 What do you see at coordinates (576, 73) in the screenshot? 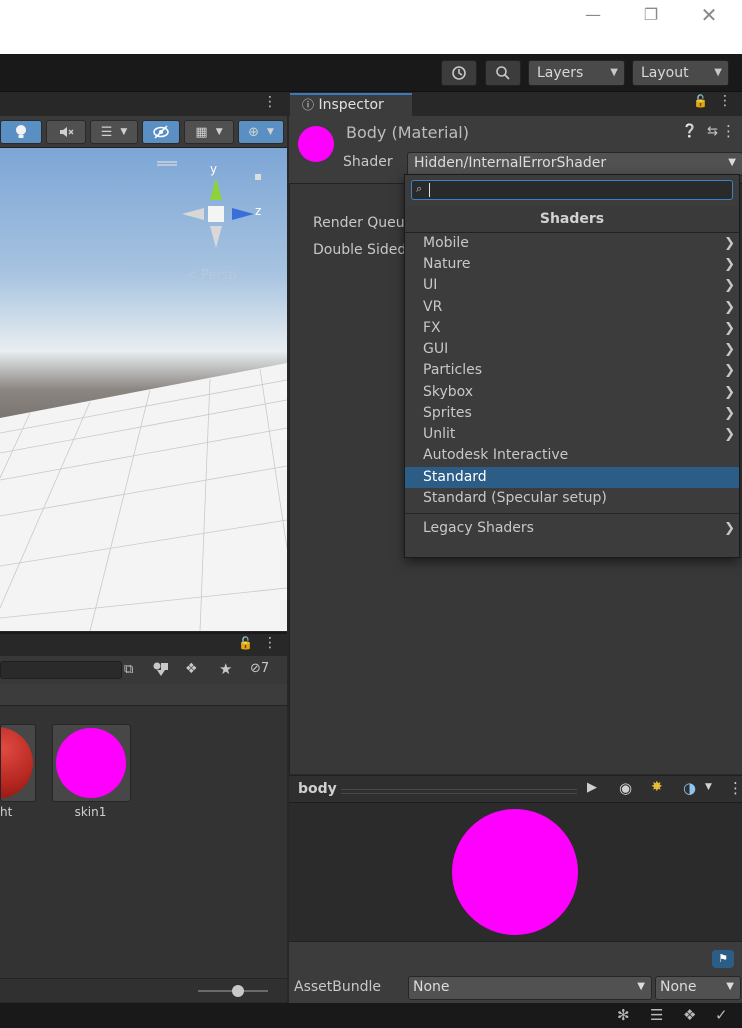
I see `layers-dropdown: Layers ▼` at bounding box center [576, 73].